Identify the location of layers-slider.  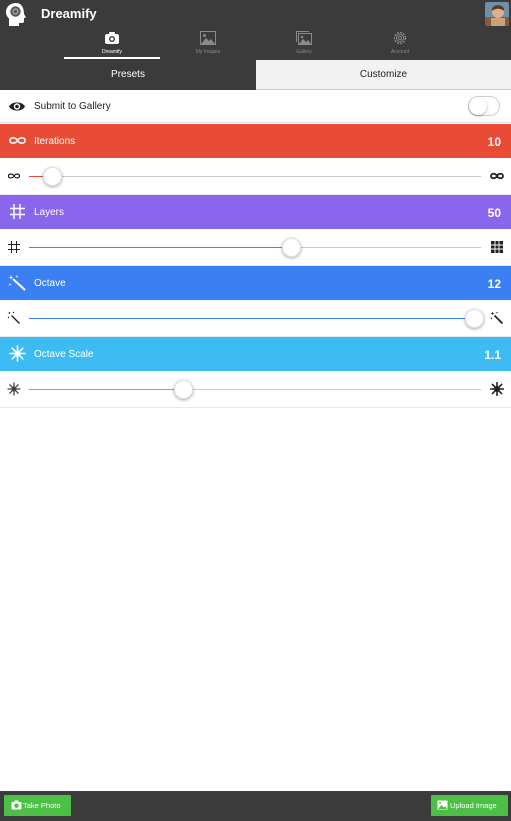
(255, 247).